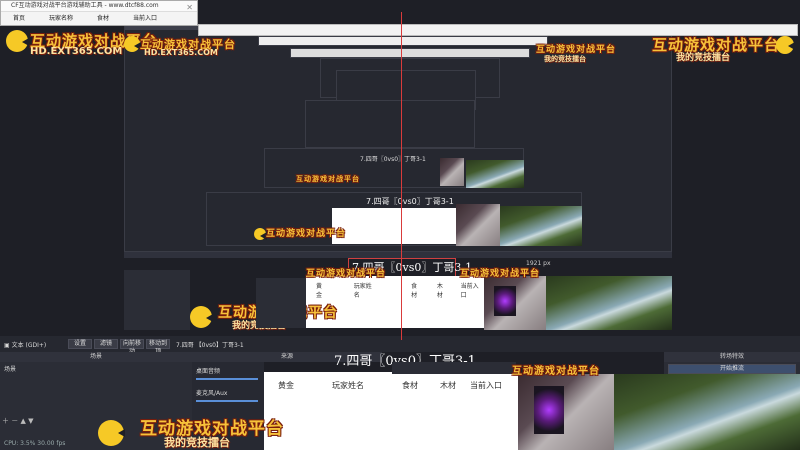 Image resolution: width=800 pixels, height=450 pixels. Describe the element at coordinates (566, 412) in the screenshot. I see `pc-image-bottom` at that location.